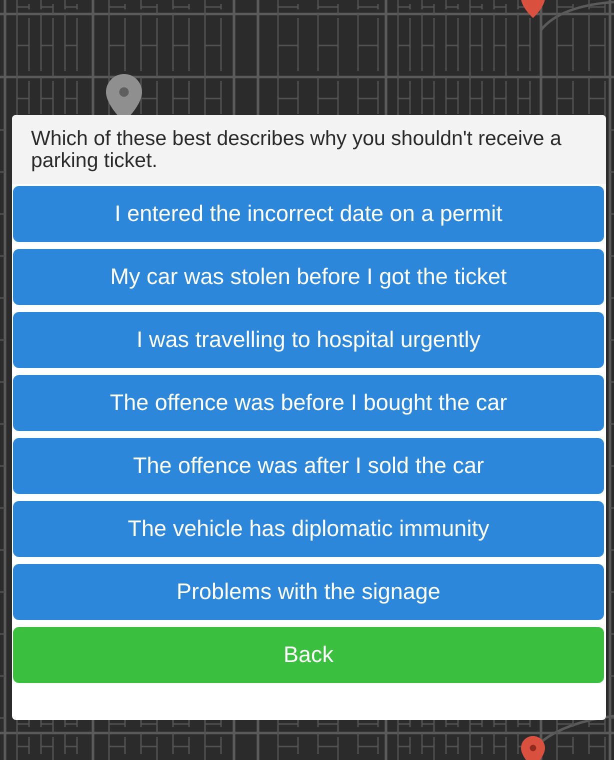 This screenshot has height=760, width=614. I want to click on option-button: I entered the incorrect date on a permit, so click(308, 214).